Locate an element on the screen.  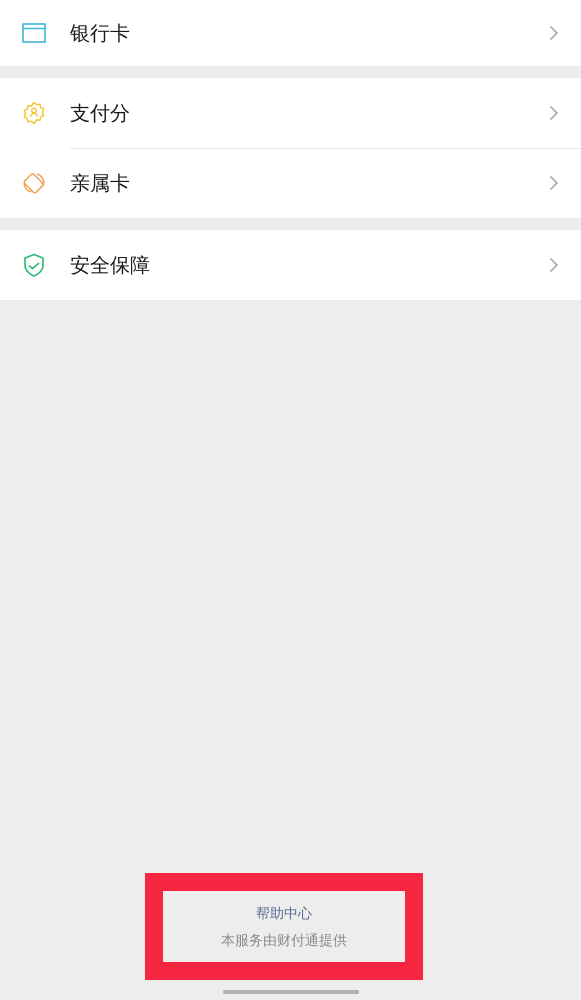
card-icon is located at coordinates (34, 33).